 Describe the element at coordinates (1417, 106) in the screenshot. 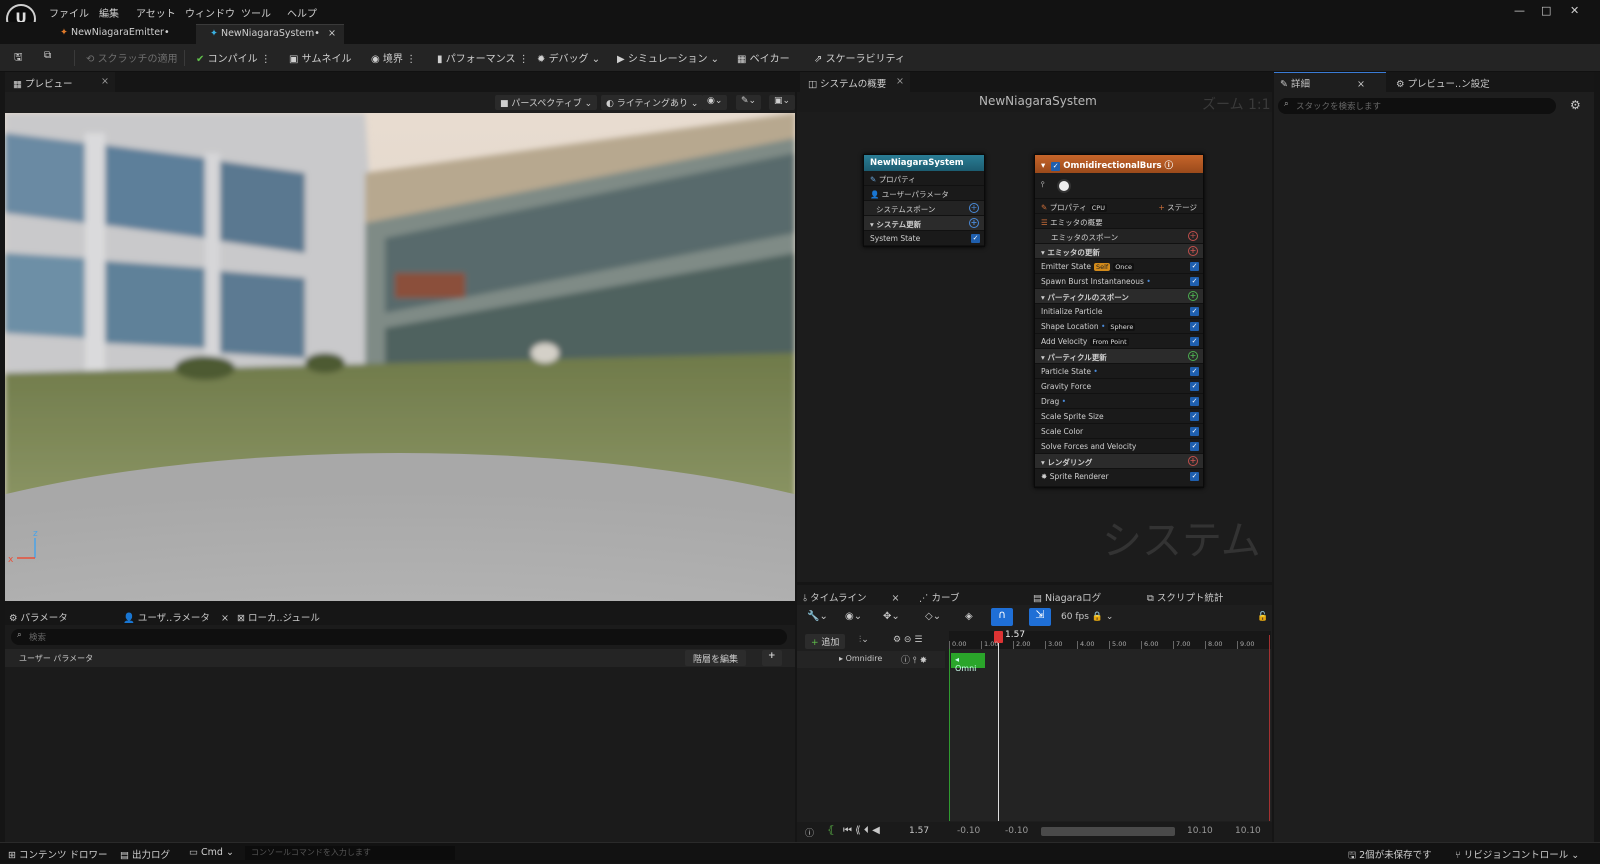

I see `stack-search-input: ⌕ スタックを検索します` at that location.